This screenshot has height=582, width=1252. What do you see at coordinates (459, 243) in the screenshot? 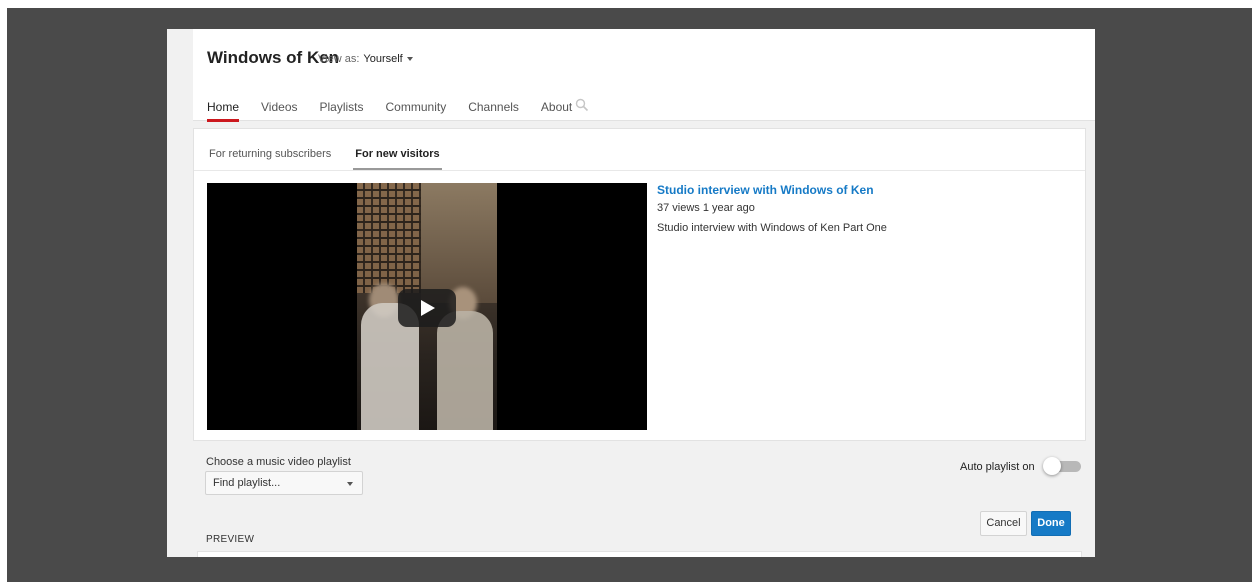
I see `thumbnail-wall` at bounding box center [459, 243].